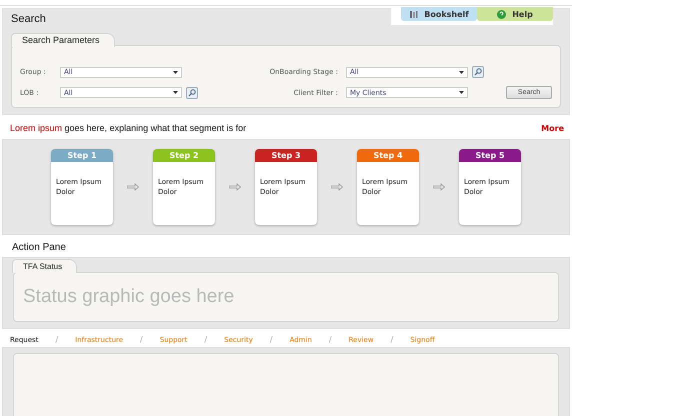 This screenshot has width=700, height=416. Describe the element at coordinates (286, 155) in the screenshot. I see `step-title: Step 3` at that location.